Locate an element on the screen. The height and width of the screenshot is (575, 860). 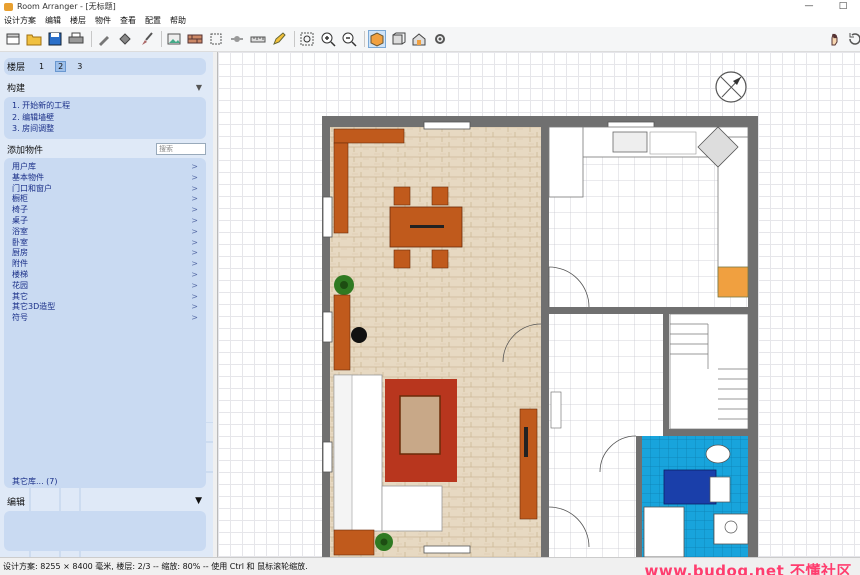
floor-2-button: 2 is located at coordinates (61, 66).